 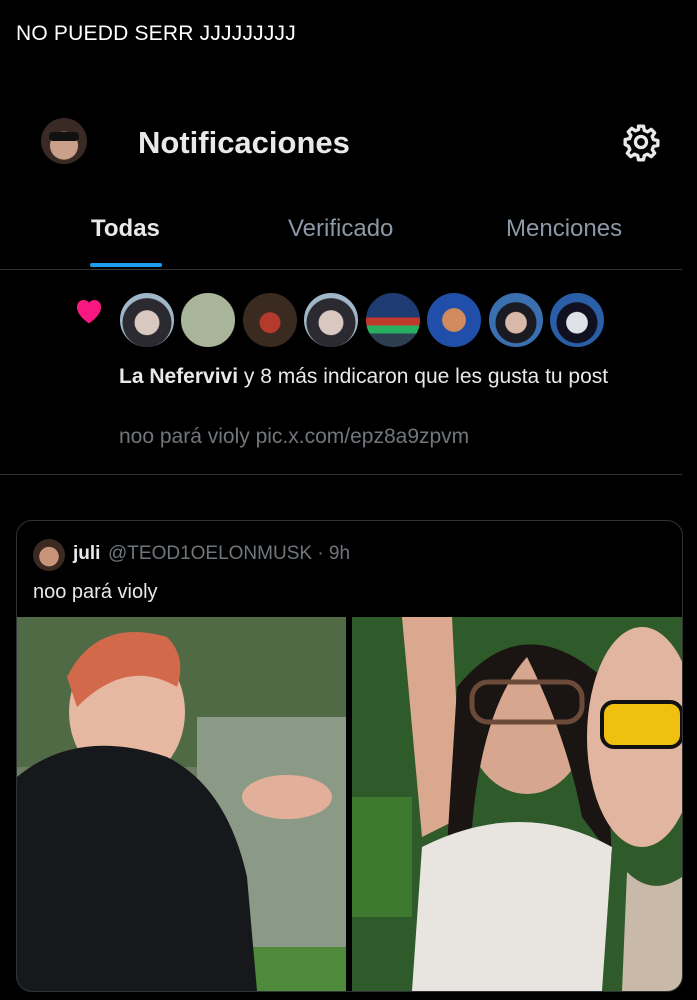 What do you see at coordinates (564, 229) in the screenshot?
I see `tab-menciones: Menciones` at bounding box center [564, 229].